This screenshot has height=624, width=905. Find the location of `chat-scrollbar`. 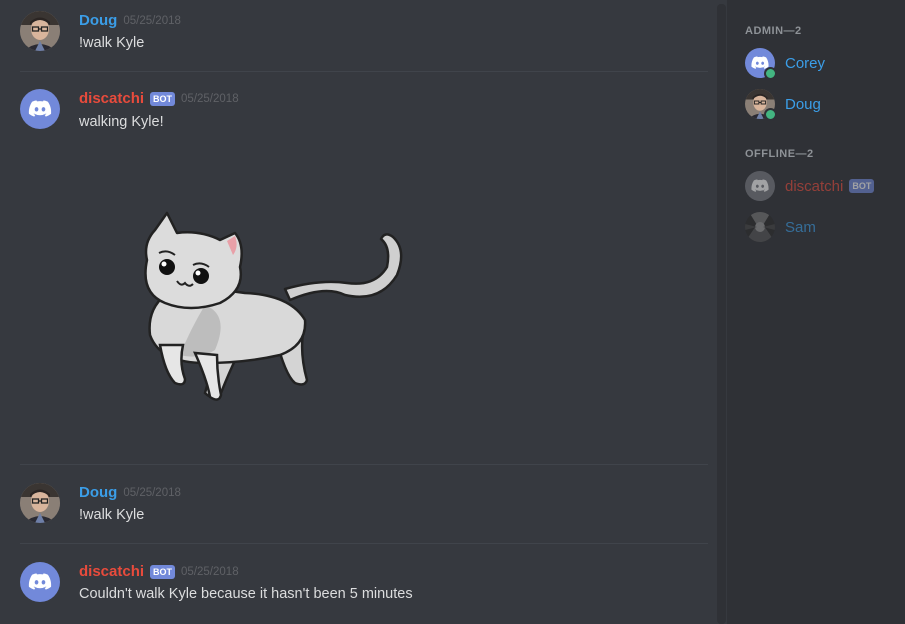

chat-scrollbar is located at coordinates (721, 314).